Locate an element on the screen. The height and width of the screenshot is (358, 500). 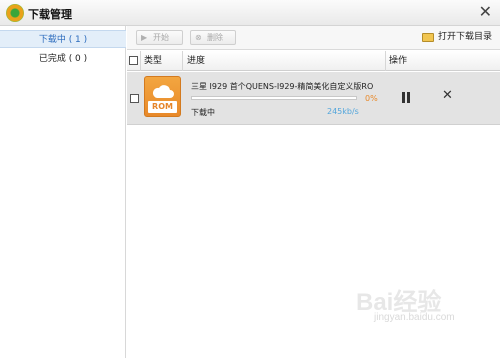
close-icon: ✕ is located at coordinates (485, 12).